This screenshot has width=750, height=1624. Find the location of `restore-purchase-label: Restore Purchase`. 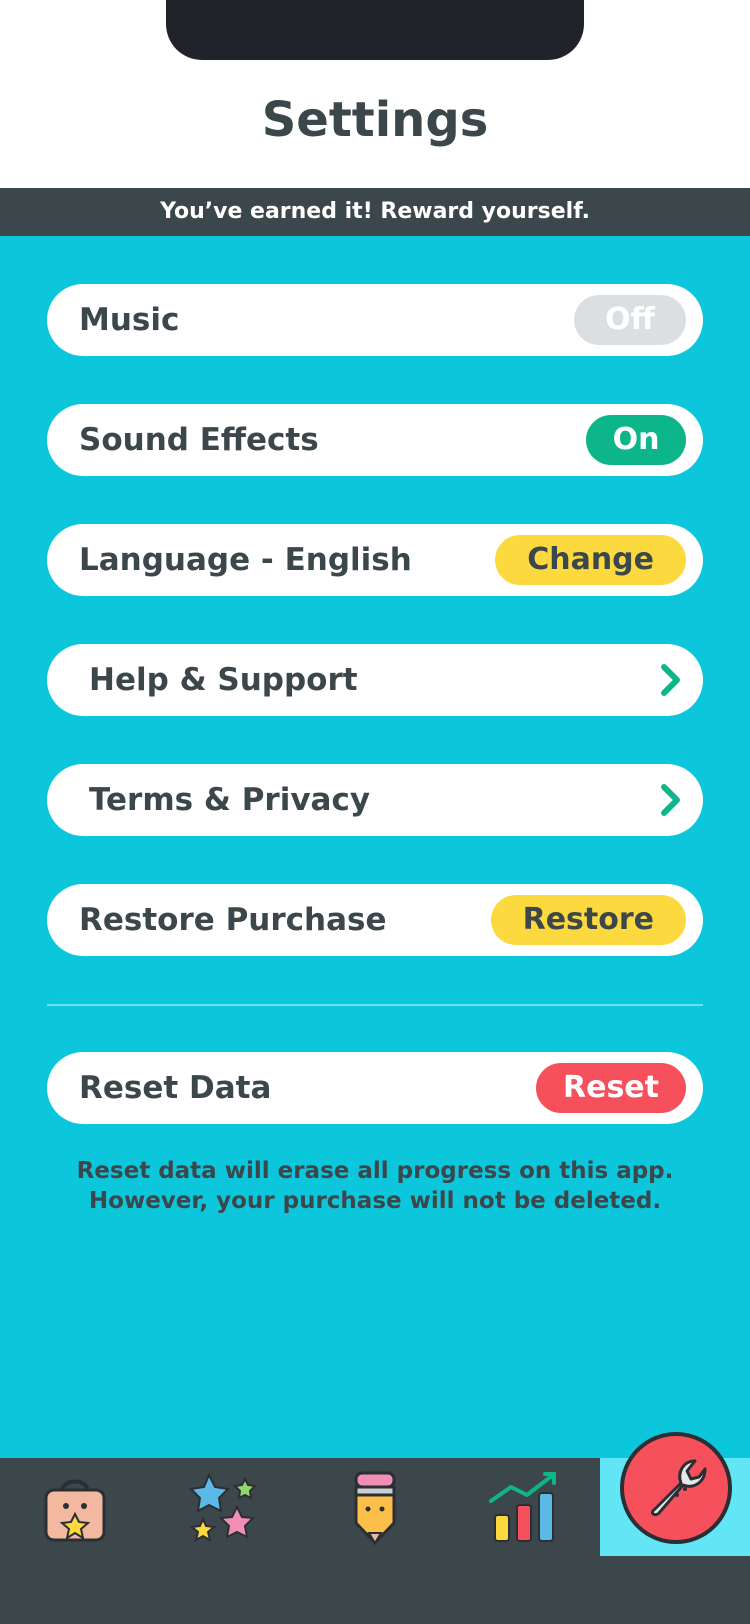

restore-purchase-label: Restore Purchase is located at coordinates (233, 920).